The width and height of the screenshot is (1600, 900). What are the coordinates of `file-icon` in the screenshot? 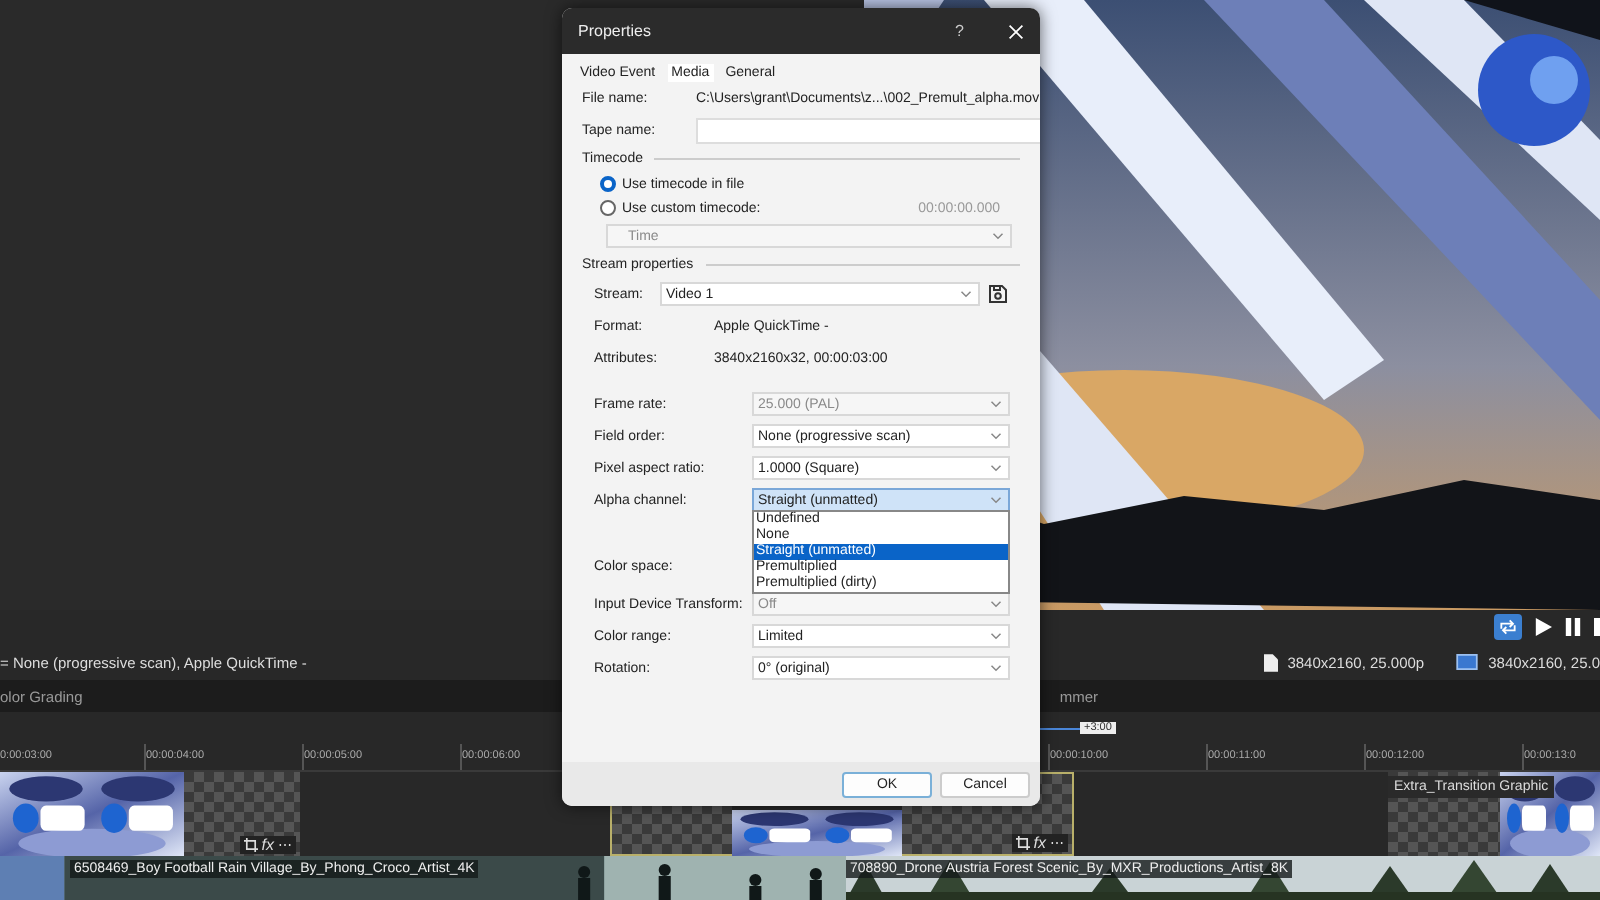 It's located at (1270, 662).